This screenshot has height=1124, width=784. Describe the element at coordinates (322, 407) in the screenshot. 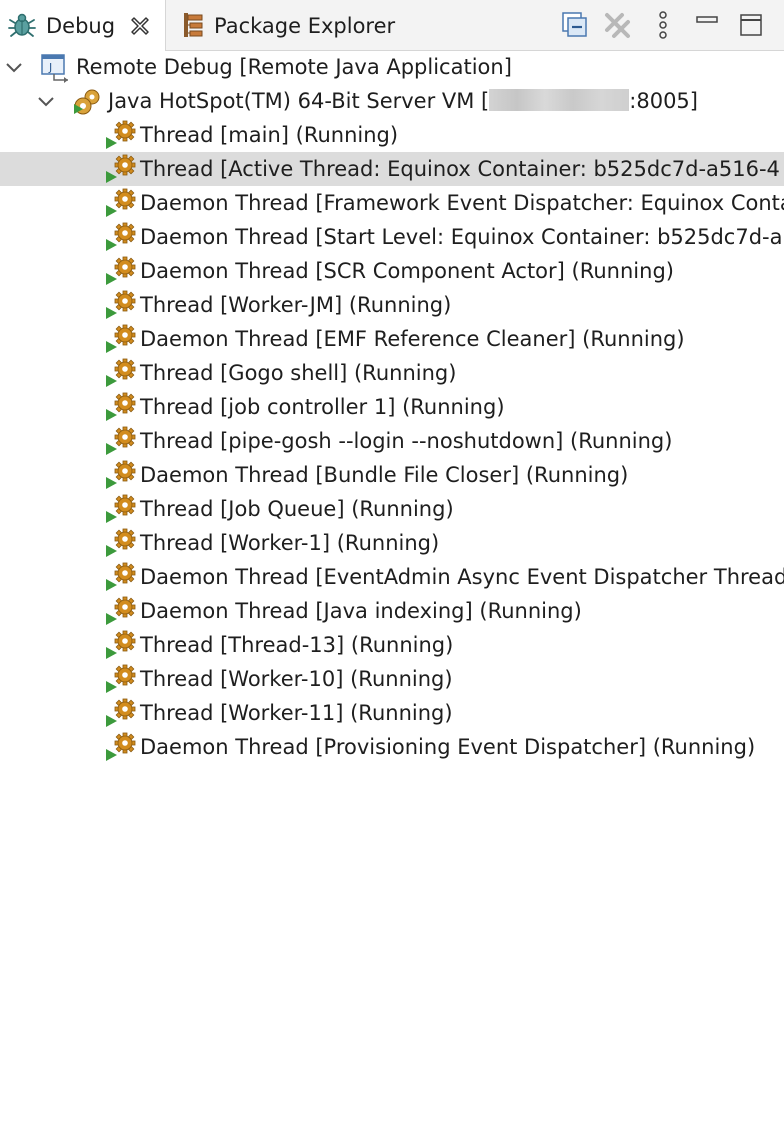

I see `thread-label: Thread [job controller 1] (Running)` at that location.